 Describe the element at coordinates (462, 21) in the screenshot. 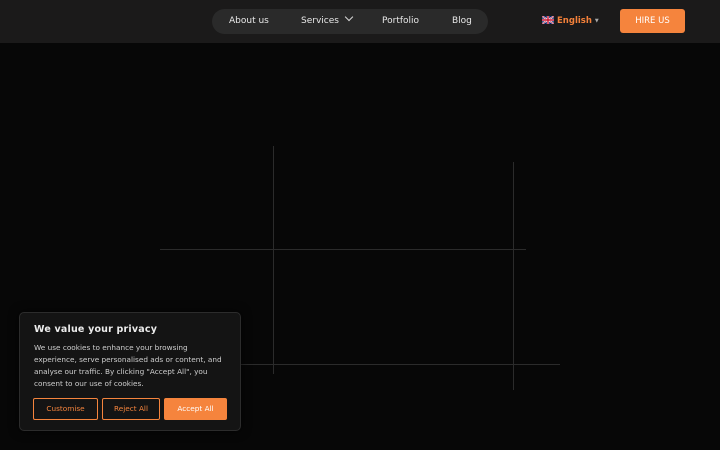

I see `nav-blog: Blog` at that location.